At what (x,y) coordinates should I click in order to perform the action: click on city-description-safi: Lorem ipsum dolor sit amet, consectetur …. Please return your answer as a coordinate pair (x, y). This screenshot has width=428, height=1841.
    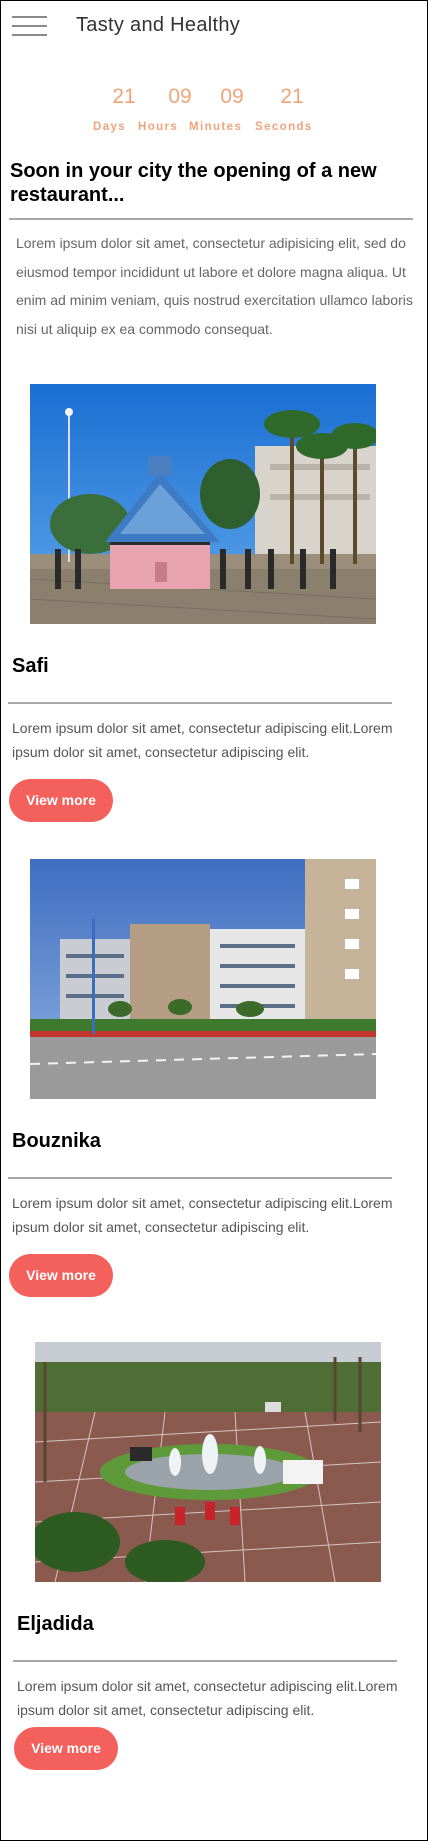
    Looking at the image, I should click on (202, 740).